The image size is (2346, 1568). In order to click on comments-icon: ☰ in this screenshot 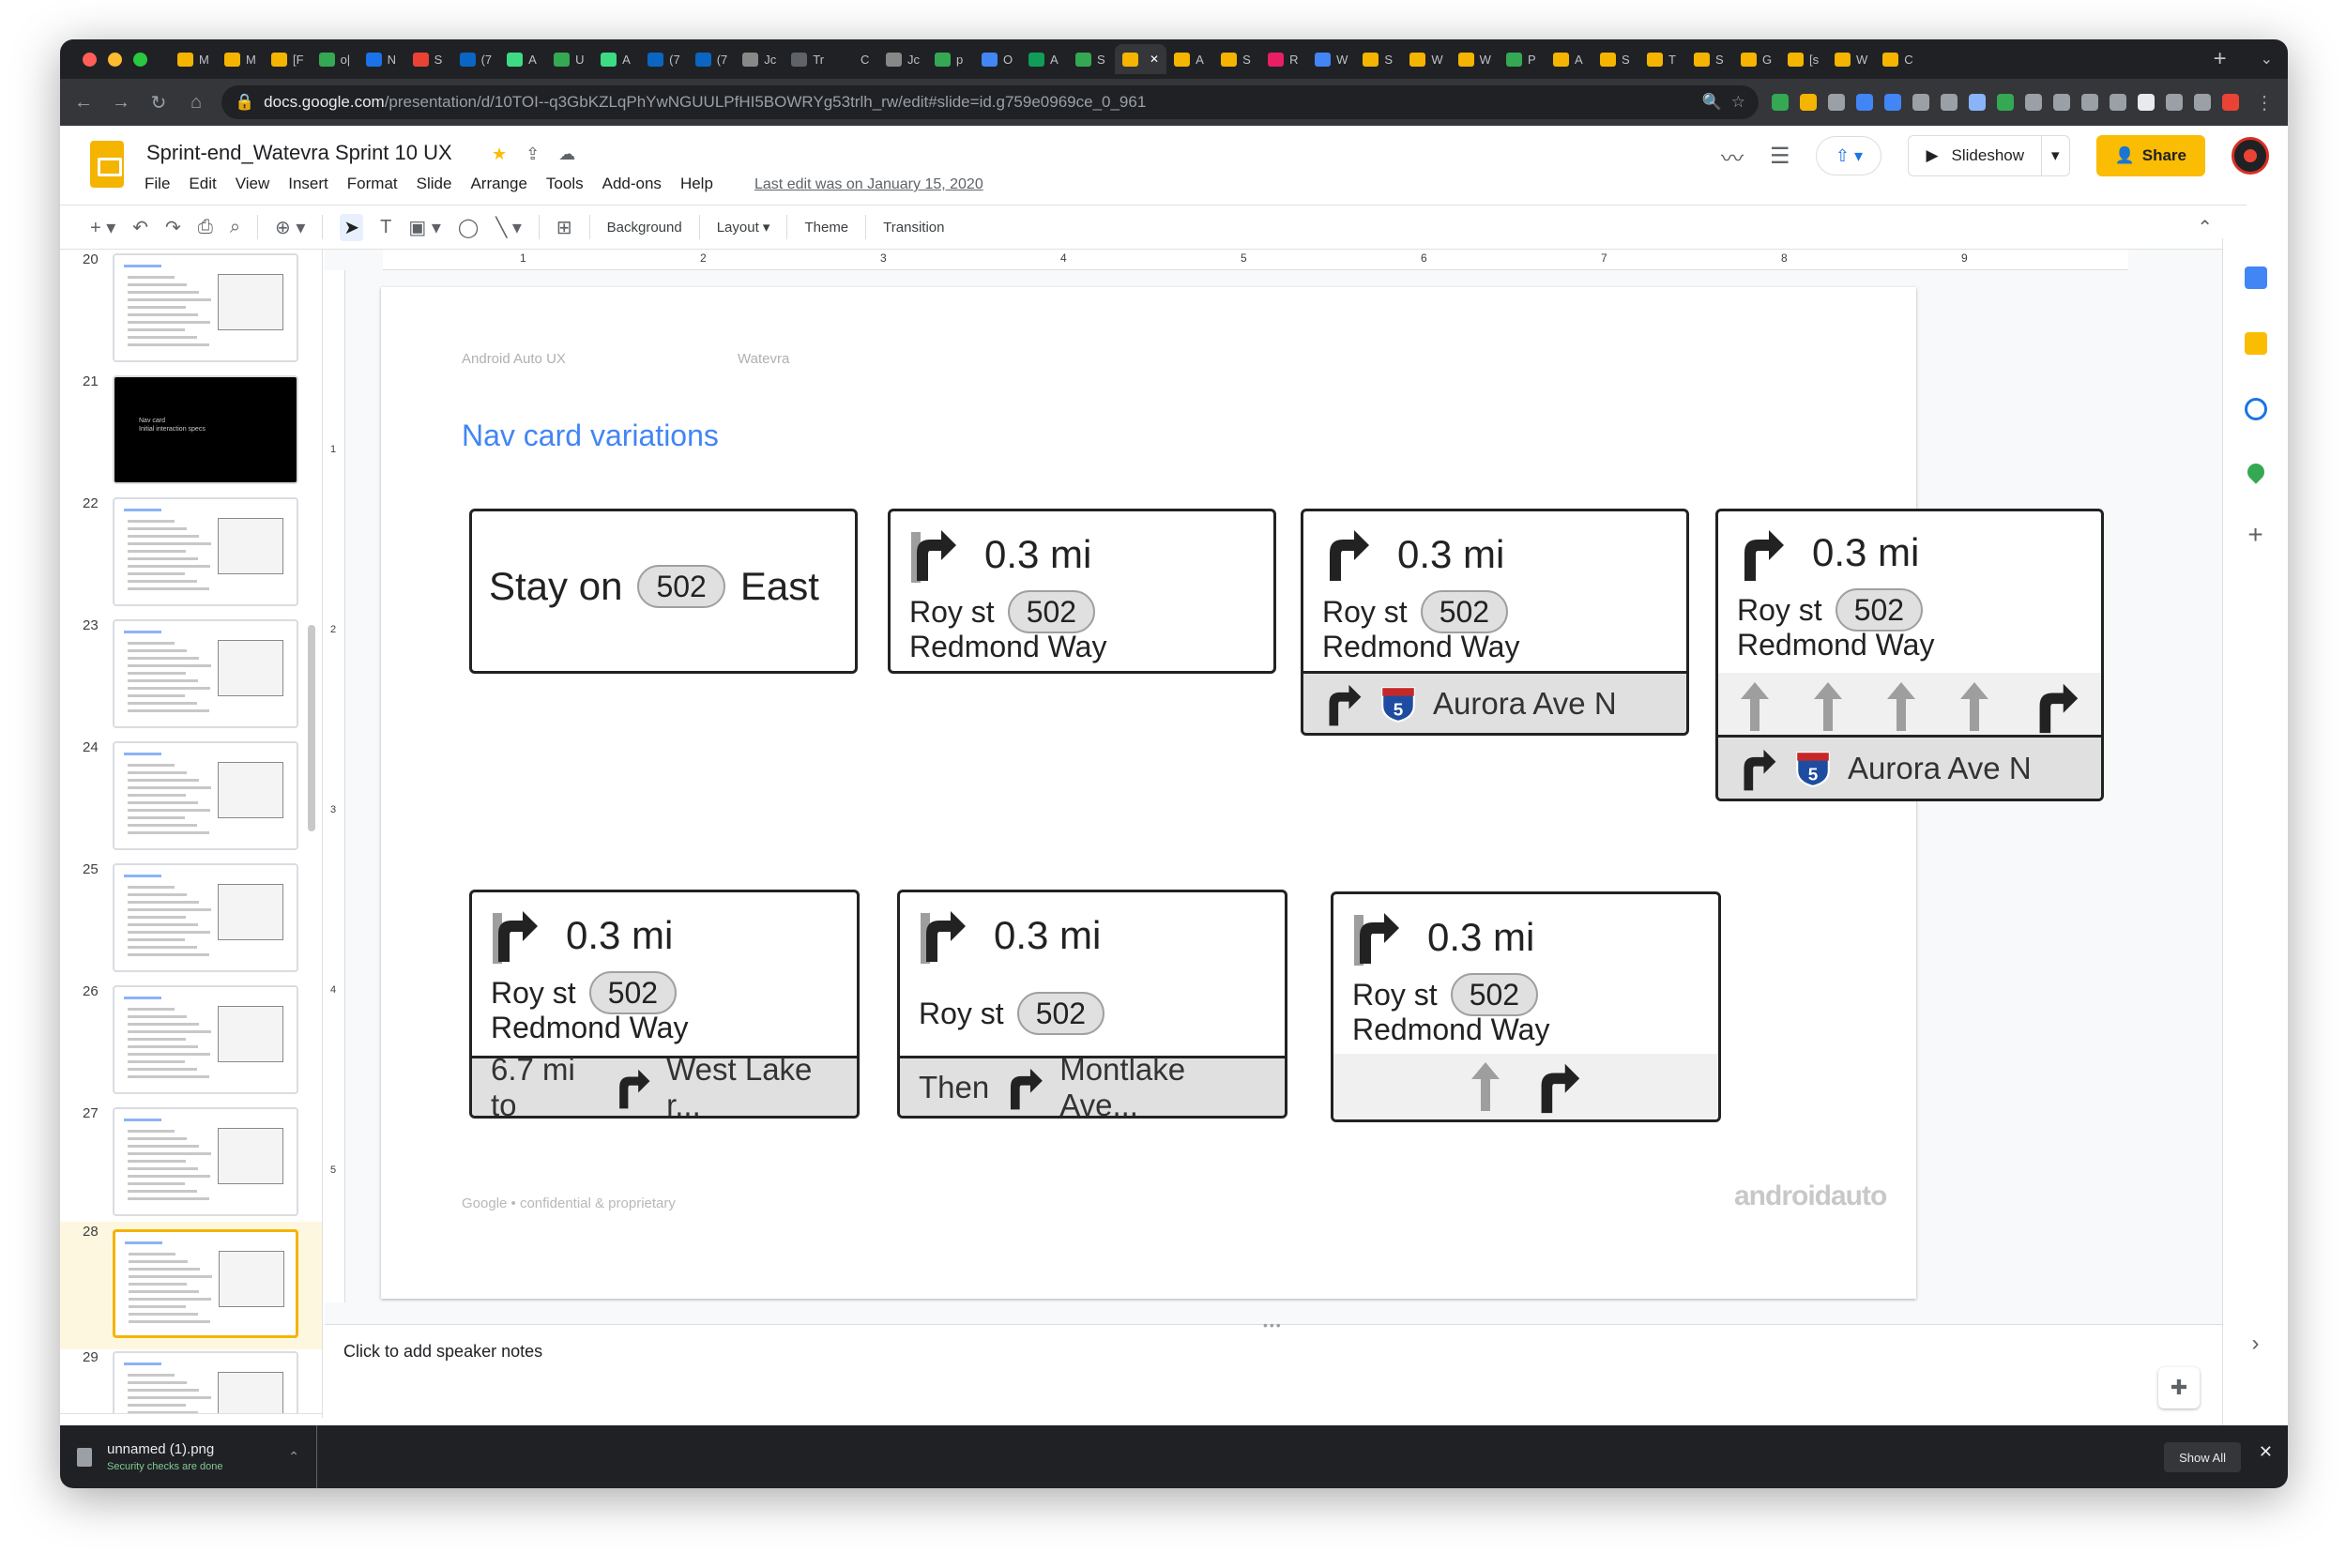, I will do `click(1780, 156)`.